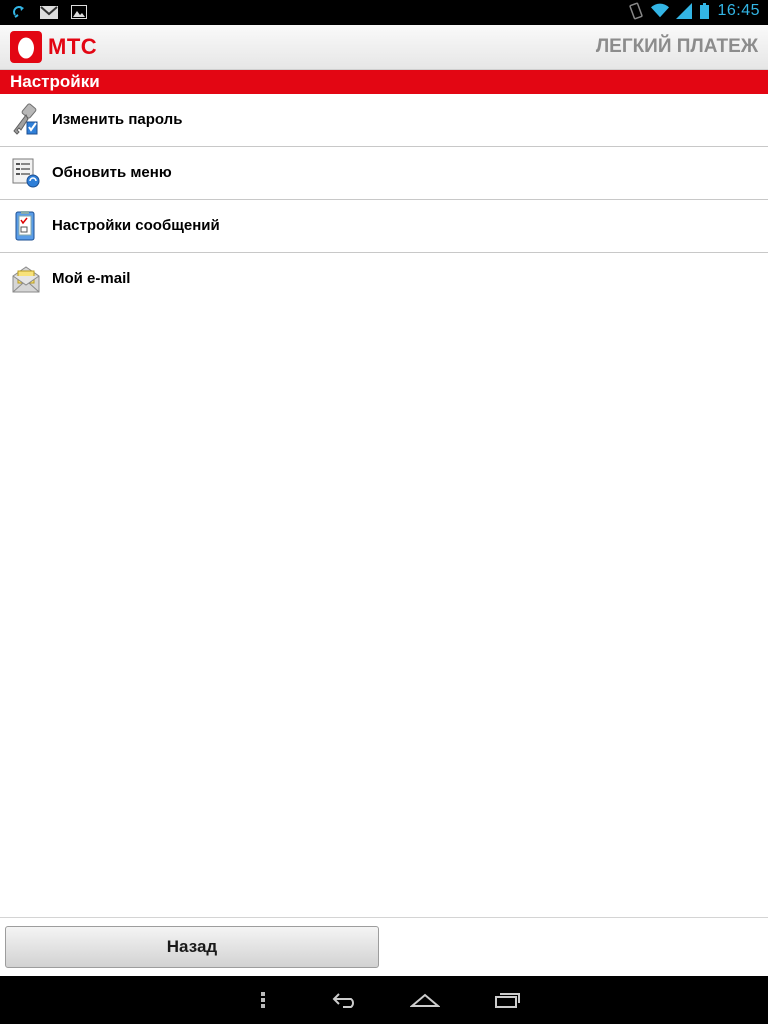  What do you see at coordinates (26, 173) in the screenshot?
I see `update-menu-icon` at bounding box center [26, 173].